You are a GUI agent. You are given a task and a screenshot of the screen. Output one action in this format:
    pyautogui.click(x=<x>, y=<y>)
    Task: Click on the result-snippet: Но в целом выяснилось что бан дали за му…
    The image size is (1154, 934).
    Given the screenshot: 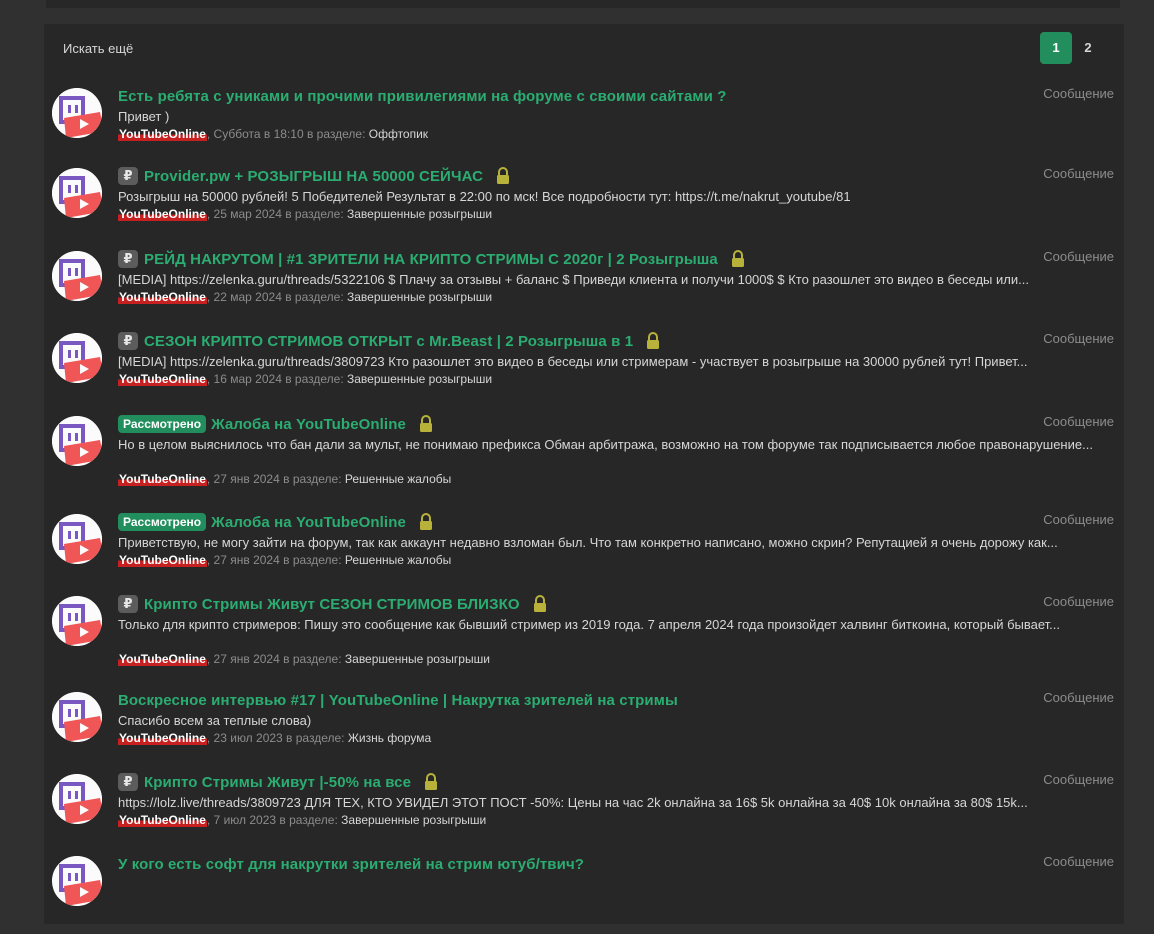 What is the action you would take?
    pyautogui.click(x=605, y=444)
    